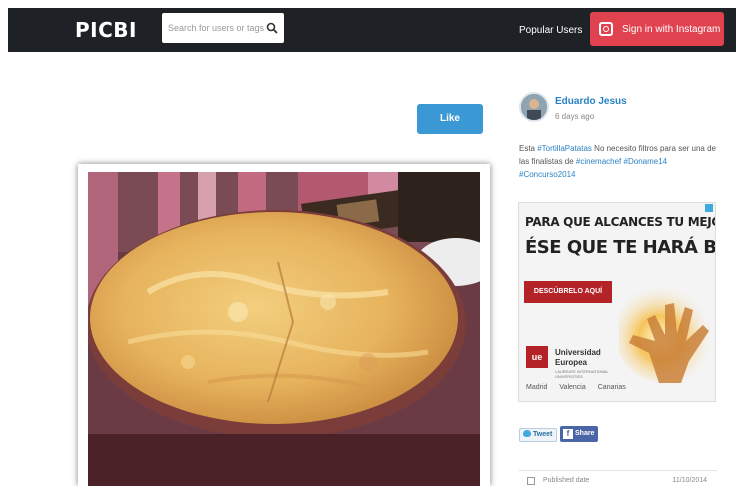 This screenshot has height=486, width=742. I want to click on logo: PICBI, so click(106, 30).